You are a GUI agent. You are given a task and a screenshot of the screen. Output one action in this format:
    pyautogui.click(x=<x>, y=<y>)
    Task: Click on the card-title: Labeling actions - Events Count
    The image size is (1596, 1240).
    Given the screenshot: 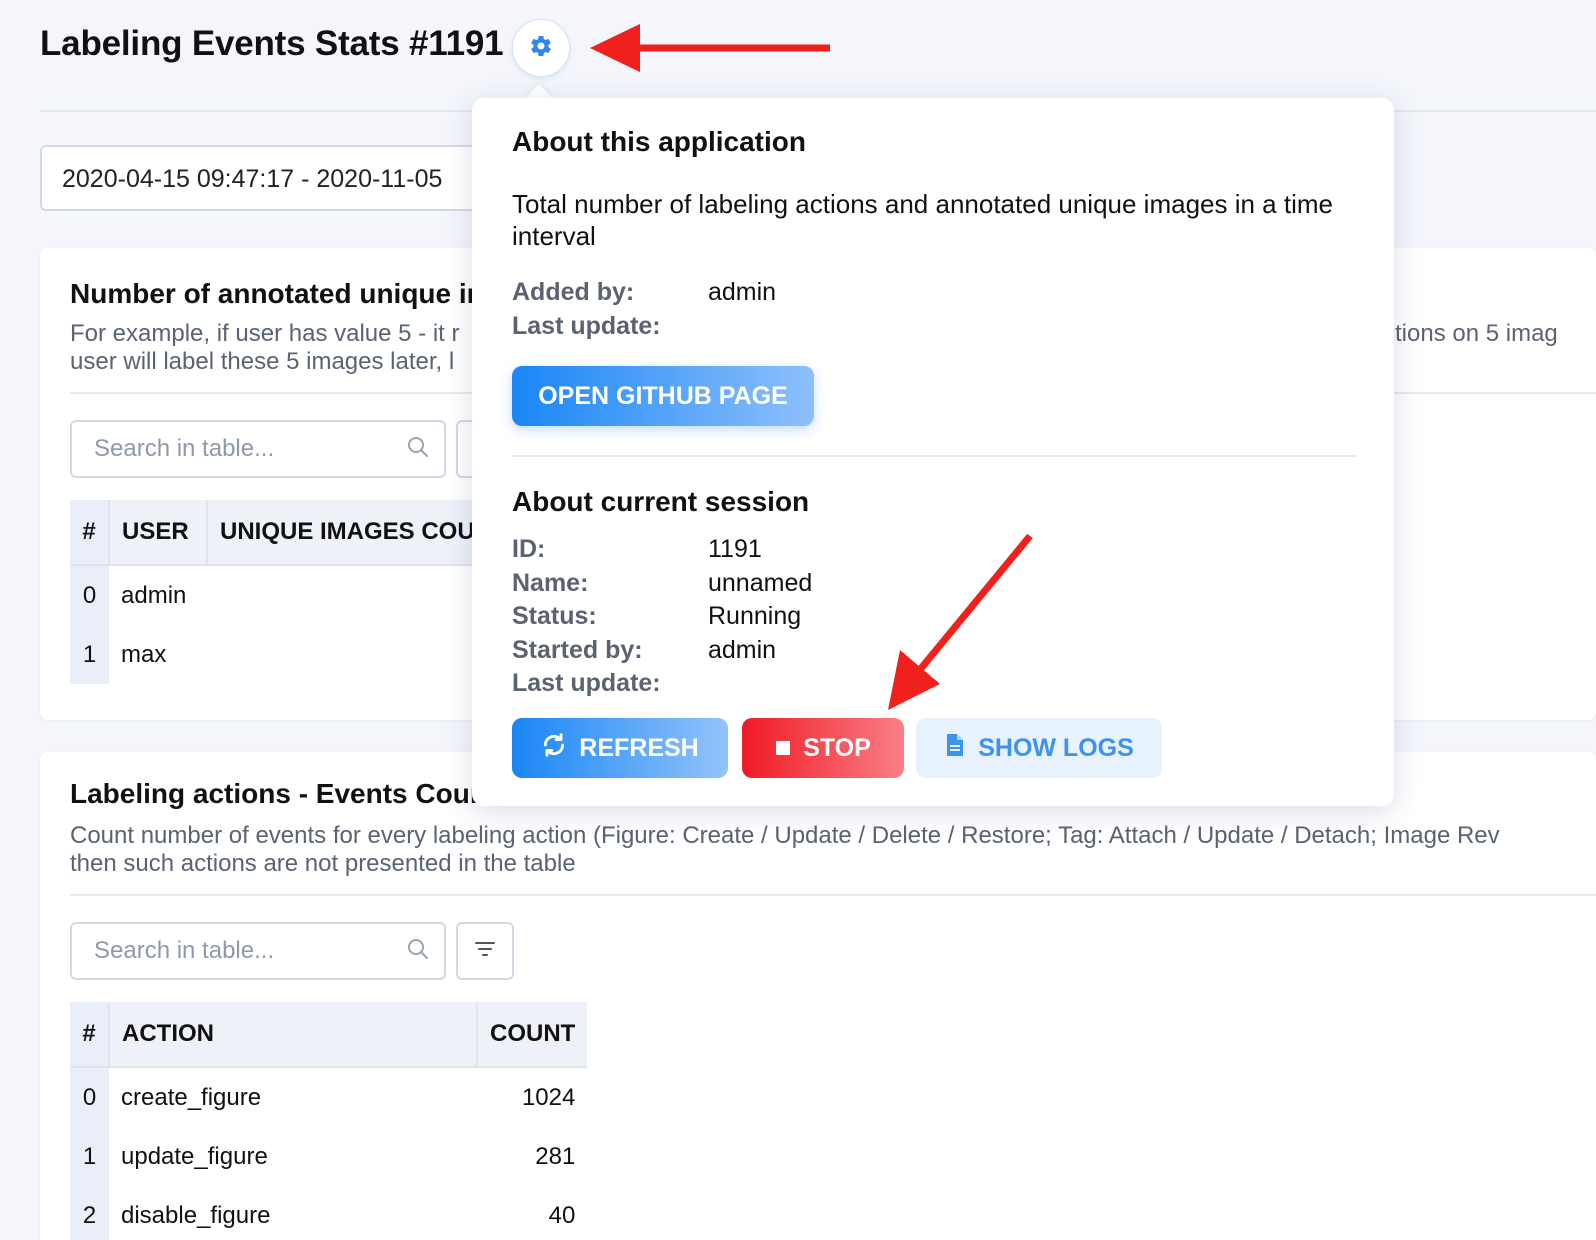 What is the action you would take?
    pyautogui.click(x=283, y=793)
    